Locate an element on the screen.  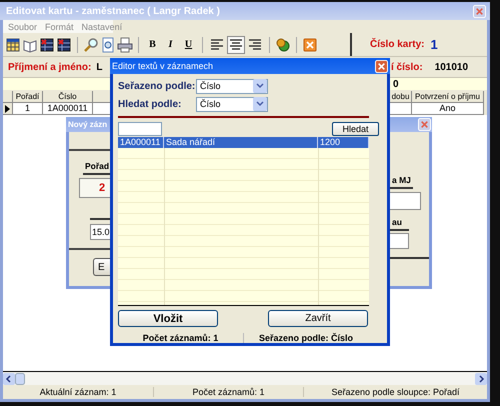
table-icon is located at coordinates (13, 44).